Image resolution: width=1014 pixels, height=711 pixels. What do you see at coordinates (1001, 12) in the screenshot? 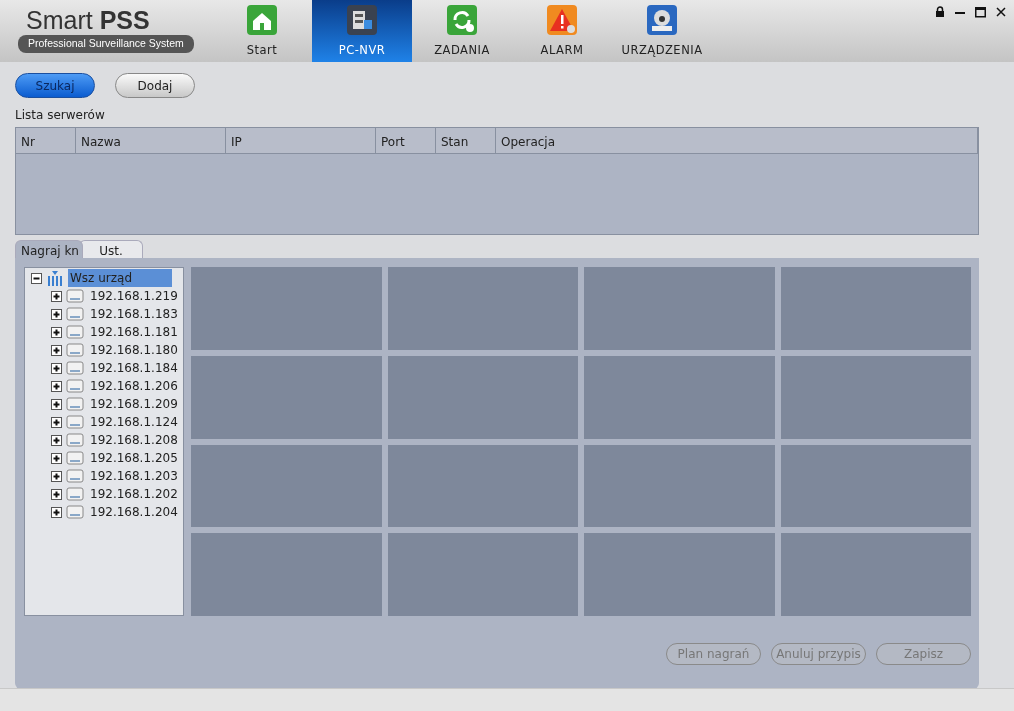
I see `close-icon` at bounding box center [1001, 12].